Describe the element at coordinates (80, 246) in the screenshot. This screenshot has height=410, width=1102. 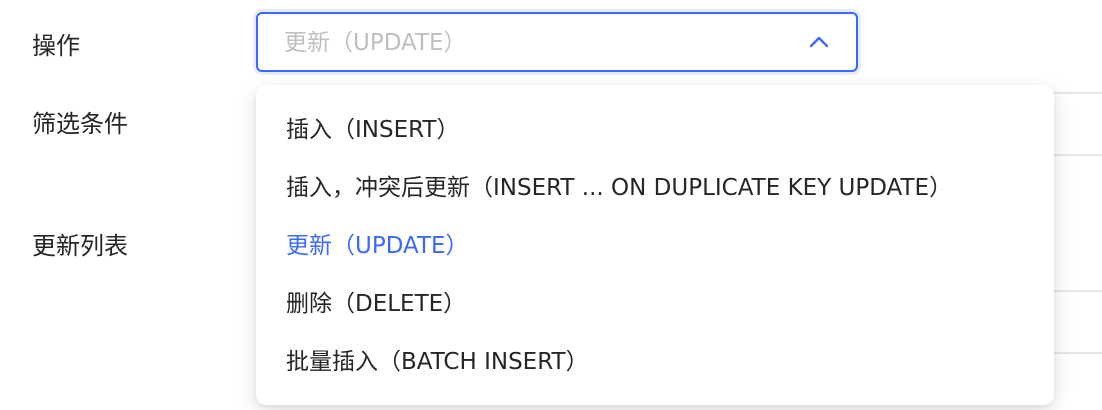
I see `update-list-label: 更新列表` at that location.